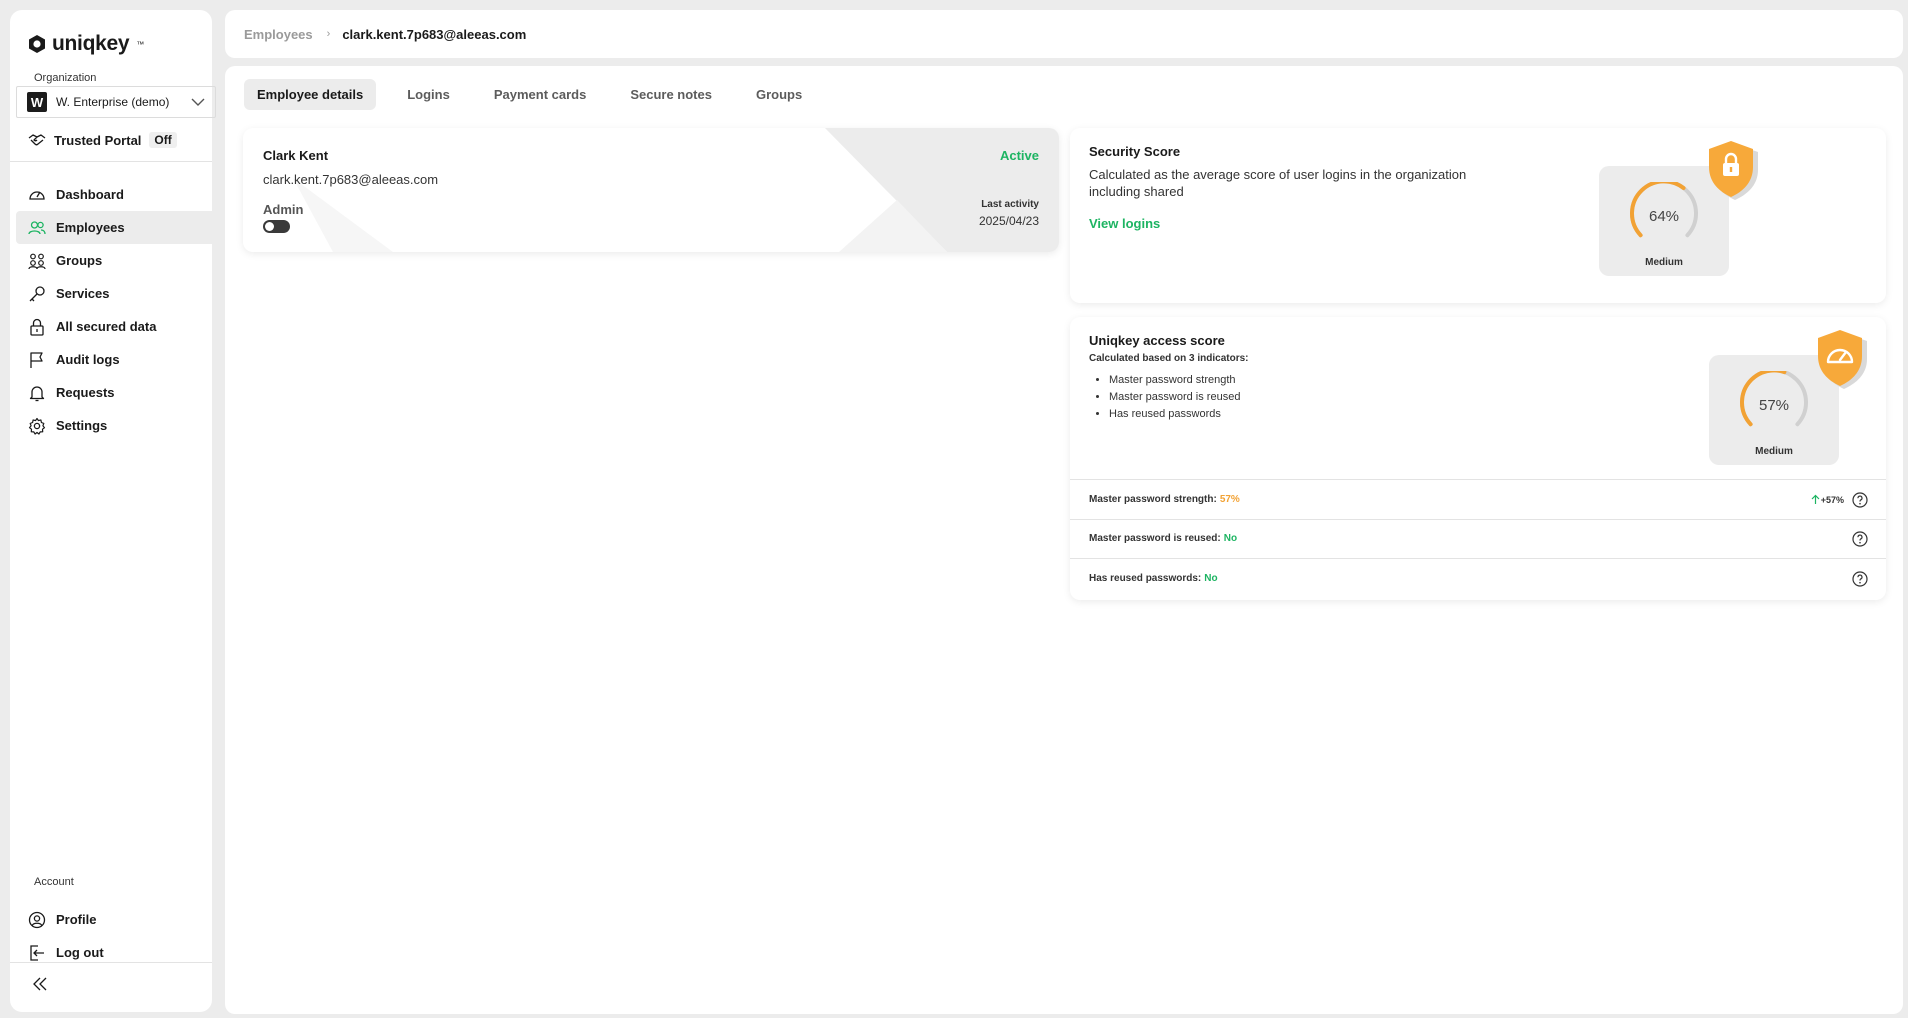 The image size is (1908, 1018). What do you see at coordinates (310, 94) in the screenshot?
I see `tab-employee-details: Employee details` at bounding box center [310, 94].